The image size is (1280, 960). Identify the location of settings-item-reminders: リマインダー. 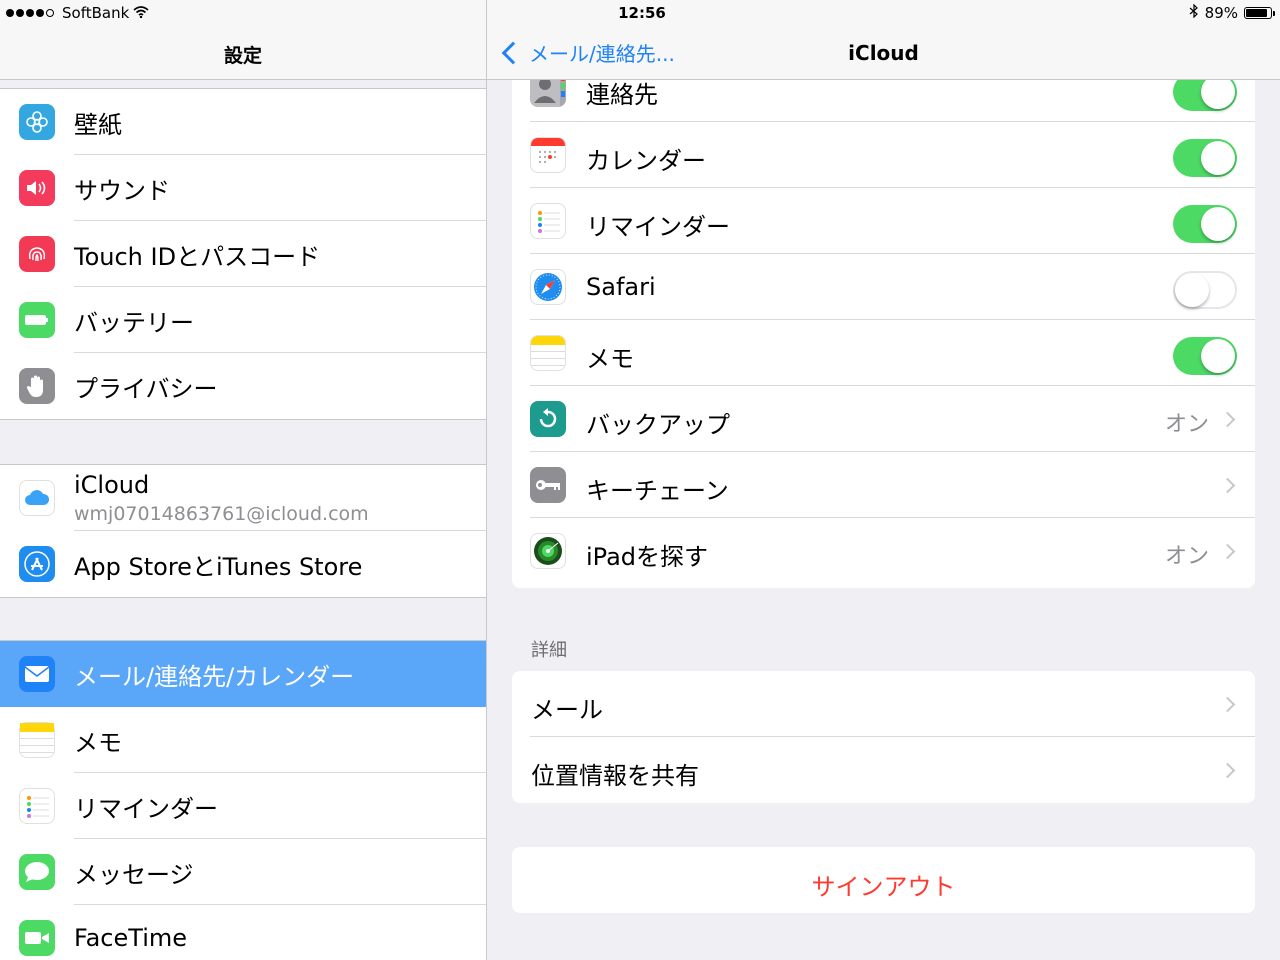
(243, 806).